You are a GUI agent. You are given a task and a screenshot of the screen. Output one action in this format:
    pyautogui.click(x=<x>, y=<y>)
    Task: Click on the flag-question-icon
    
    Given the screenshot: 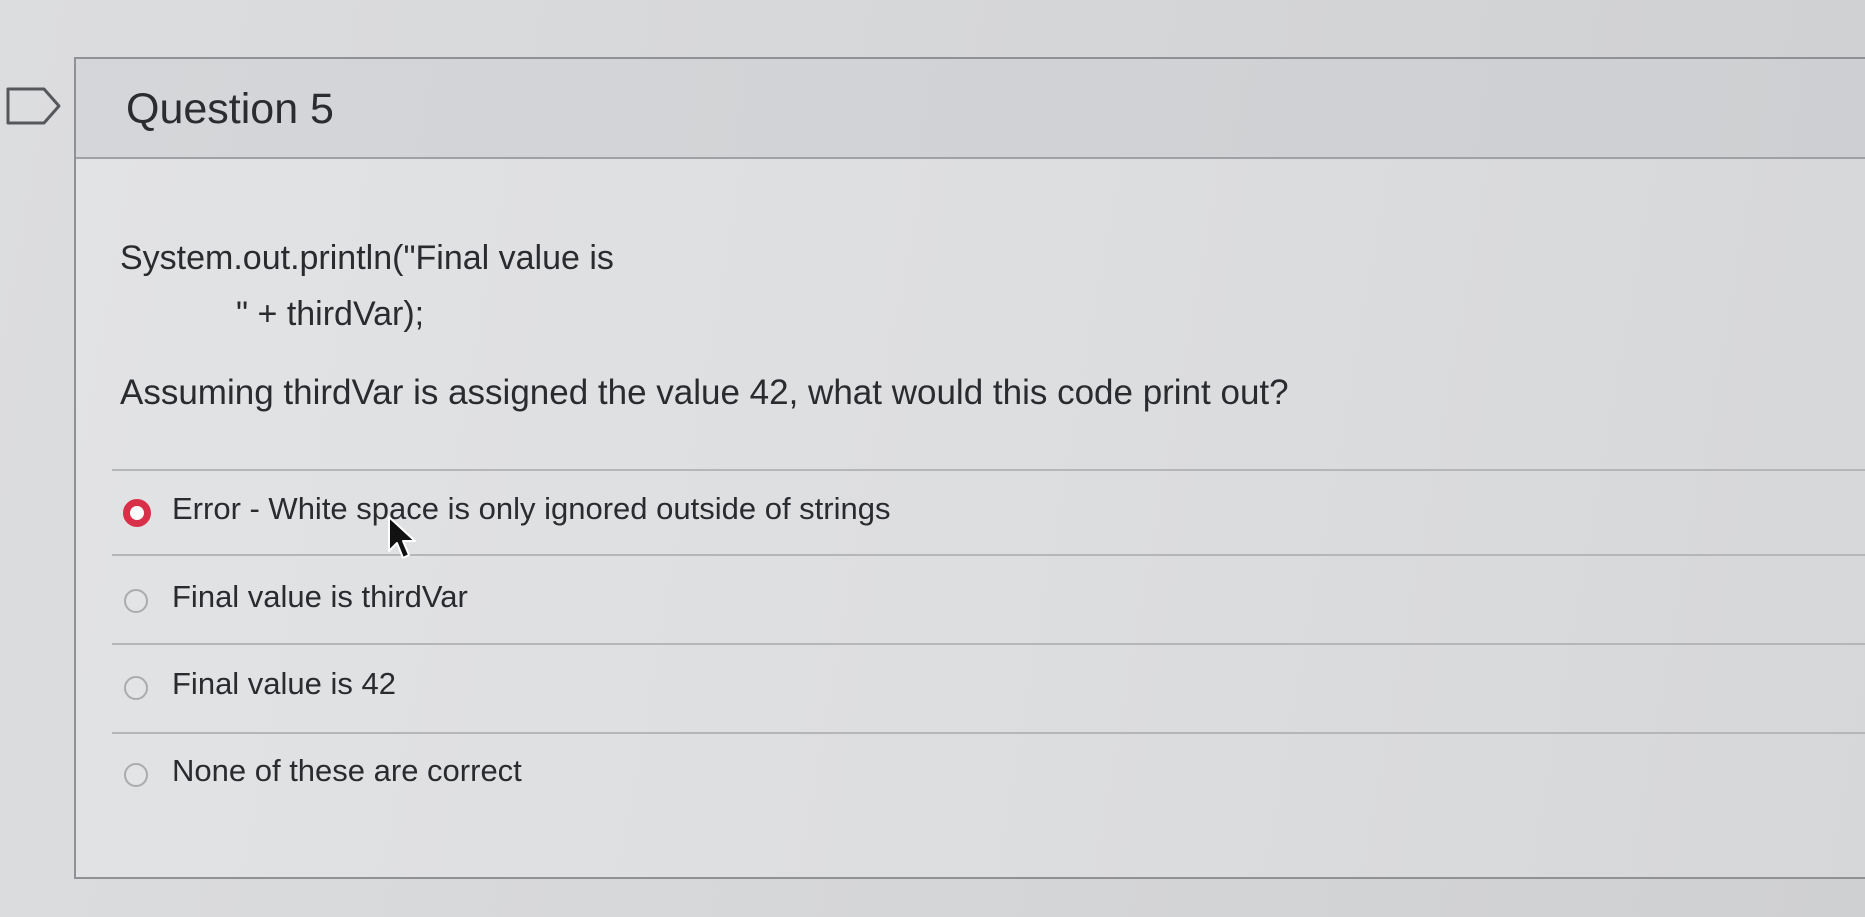 What is the action you would take?
    pyautogui.click(x=34, y=106)
    